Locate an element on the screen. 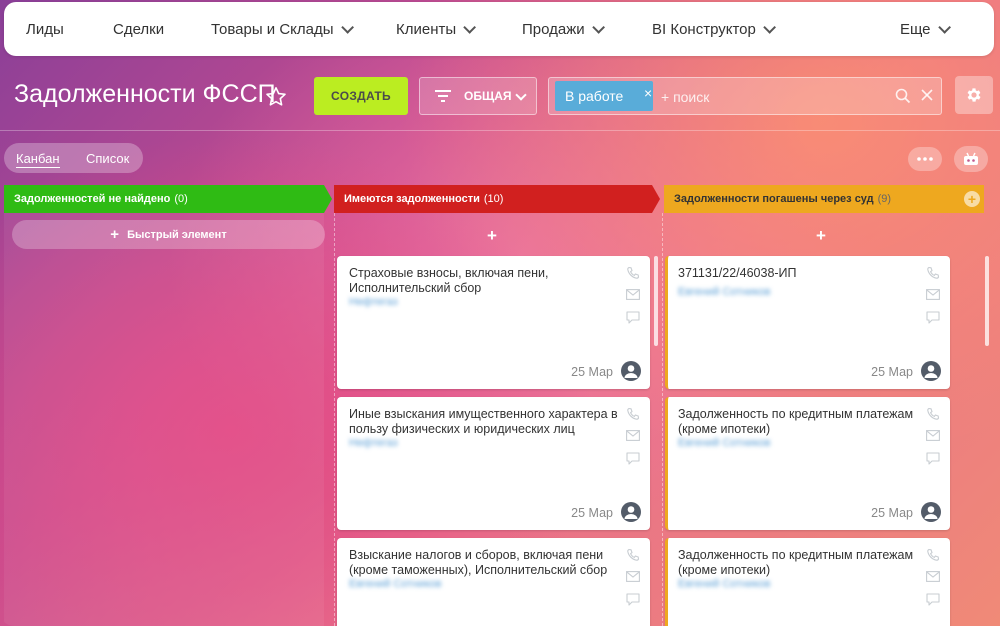  gear-icon is located at coordinates (974, 95).